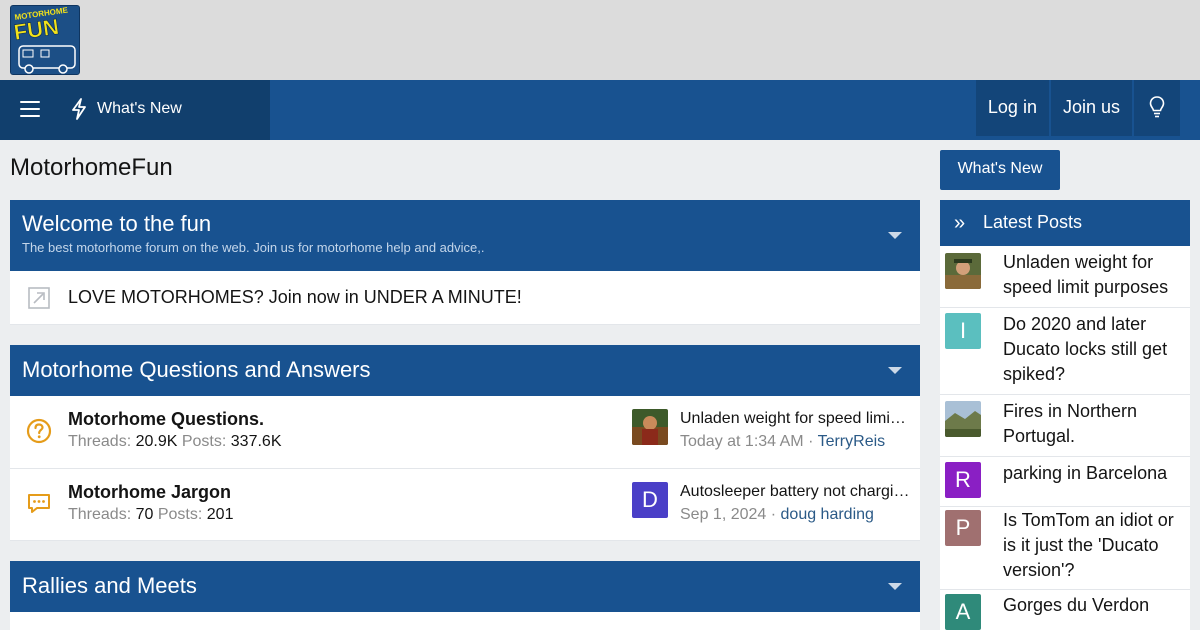 This screenshot has width=1200, height=630. I want to click on category-header-rallies: Rallies and Meets, so click(465, 586).